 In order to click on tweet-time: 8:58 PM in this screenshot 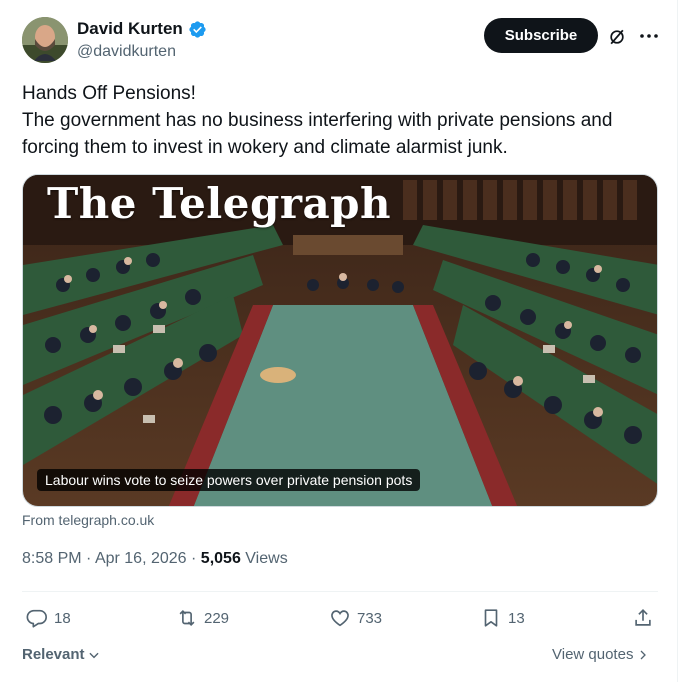, I will do `click(52, 558)`.